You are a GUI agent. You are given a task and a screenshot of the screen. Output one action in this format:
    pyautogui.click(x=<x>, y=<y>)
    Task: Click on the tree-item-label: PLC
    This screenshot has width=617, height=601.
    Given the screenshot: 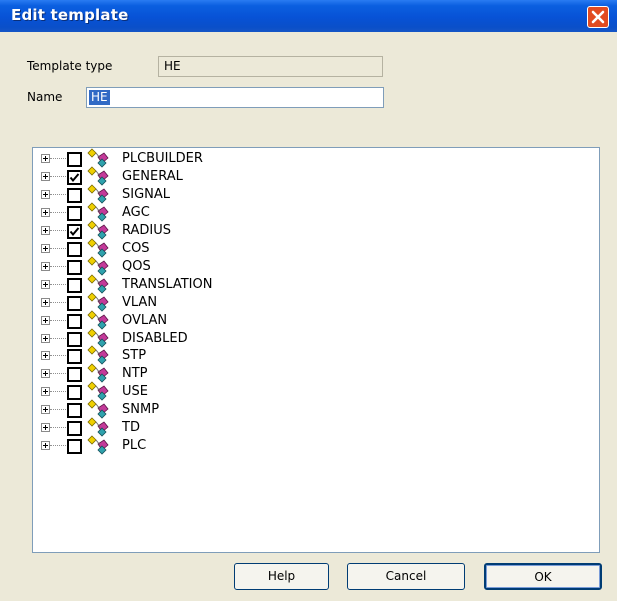 What is the action you would take?
    pyautogui.click(x=134, y=446)
    